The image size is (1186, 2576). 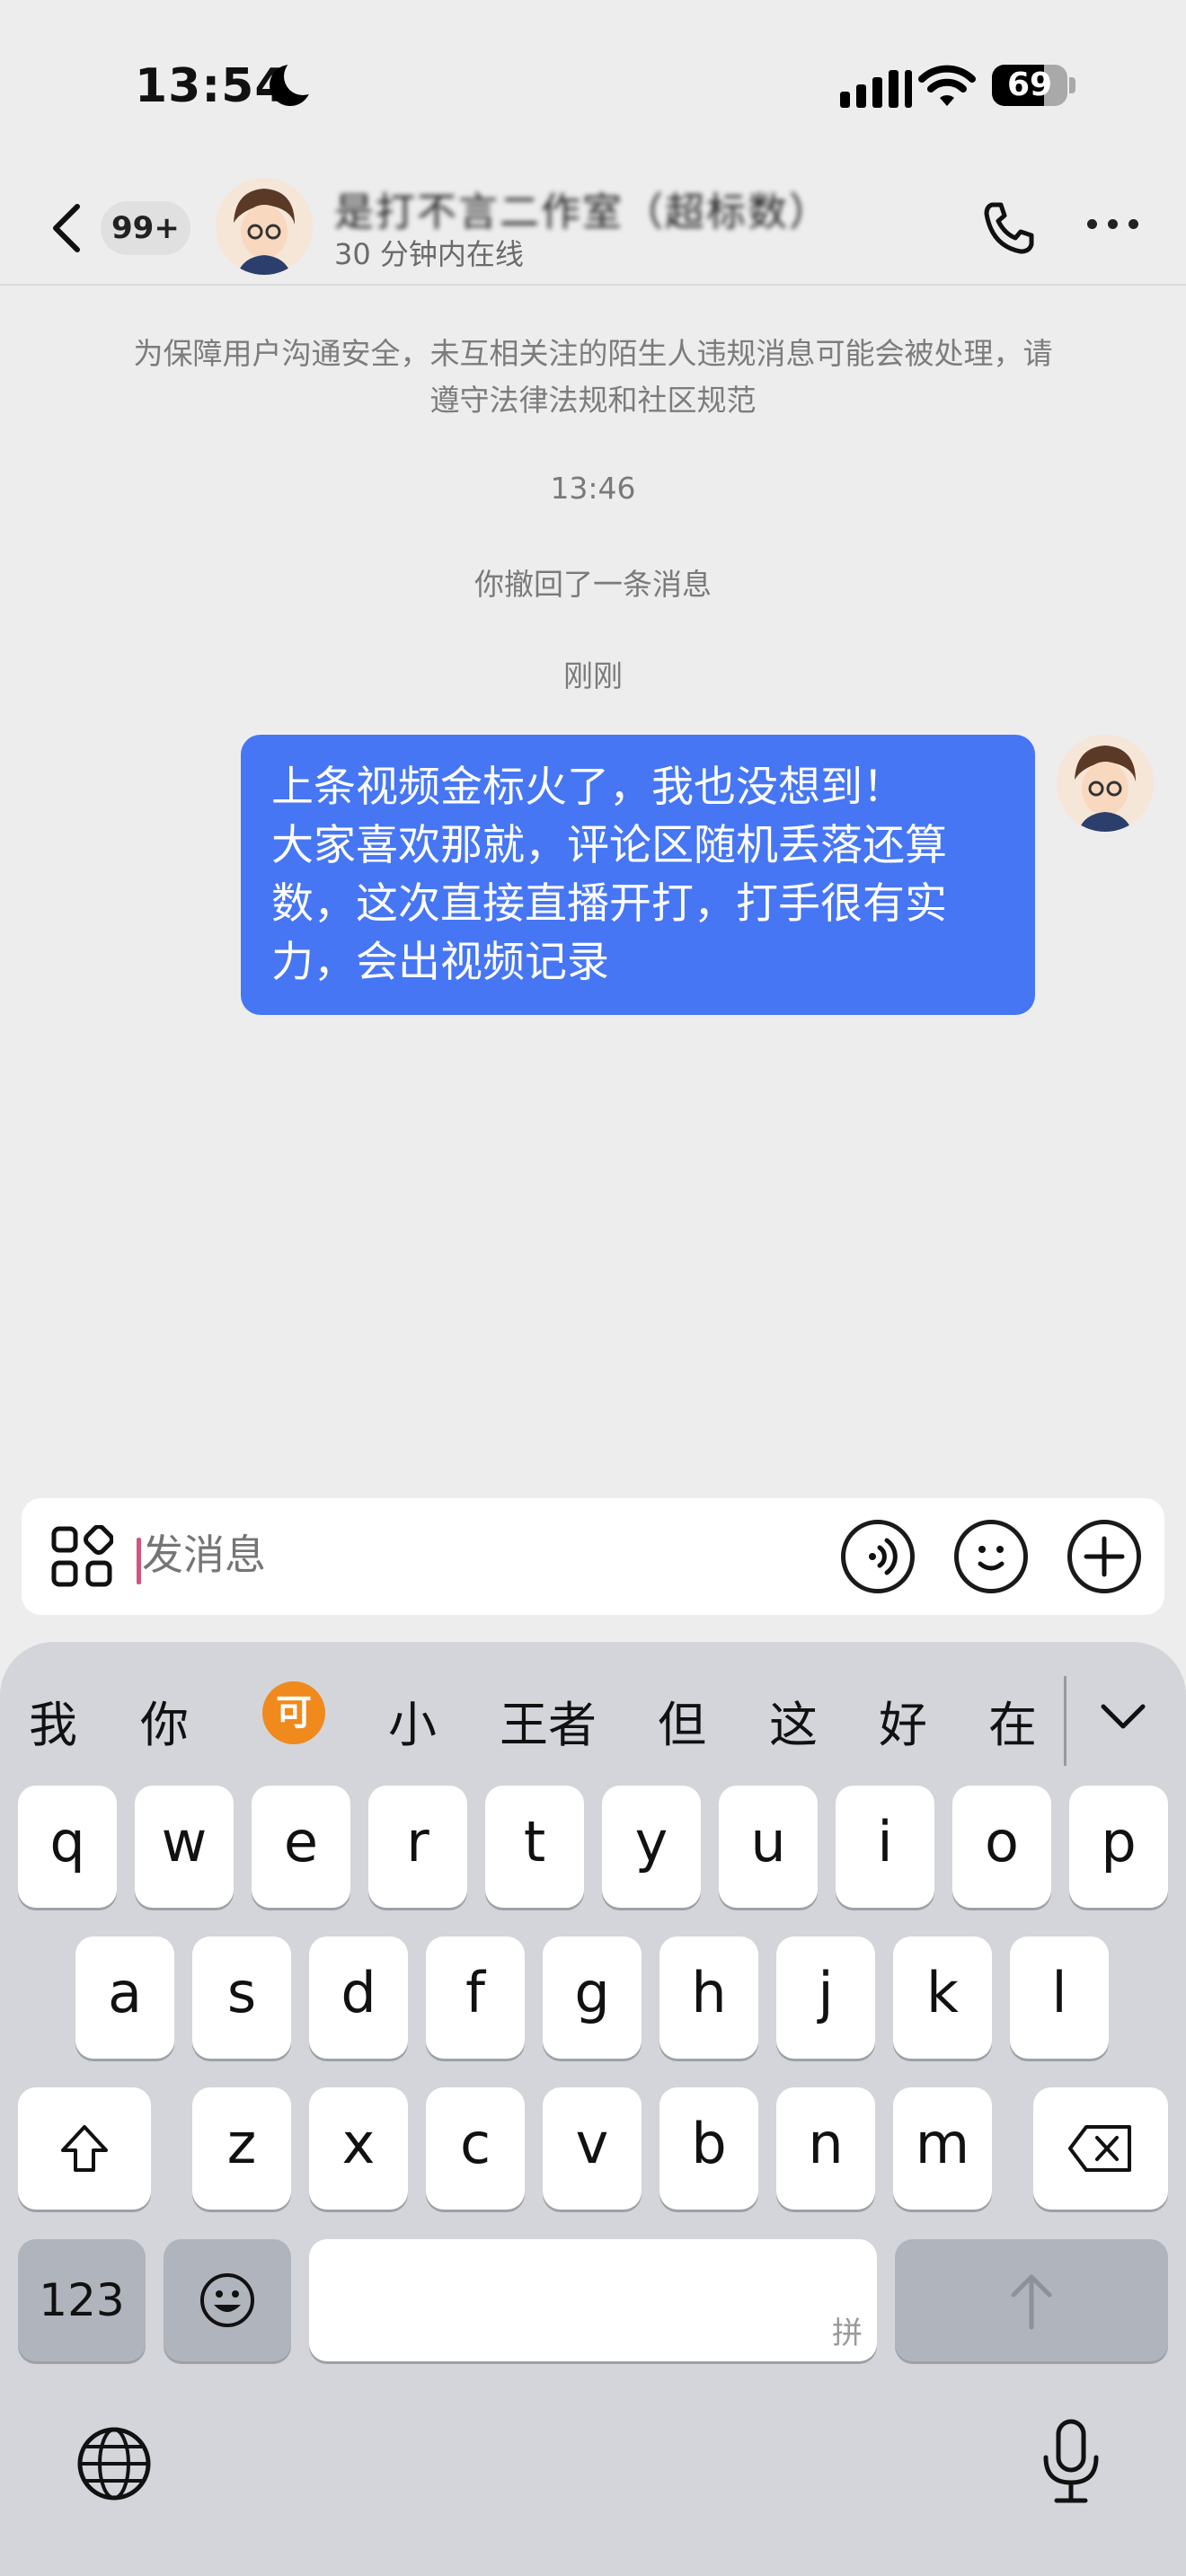 I want to click on key-x: x, so click(x=358, y=2148).